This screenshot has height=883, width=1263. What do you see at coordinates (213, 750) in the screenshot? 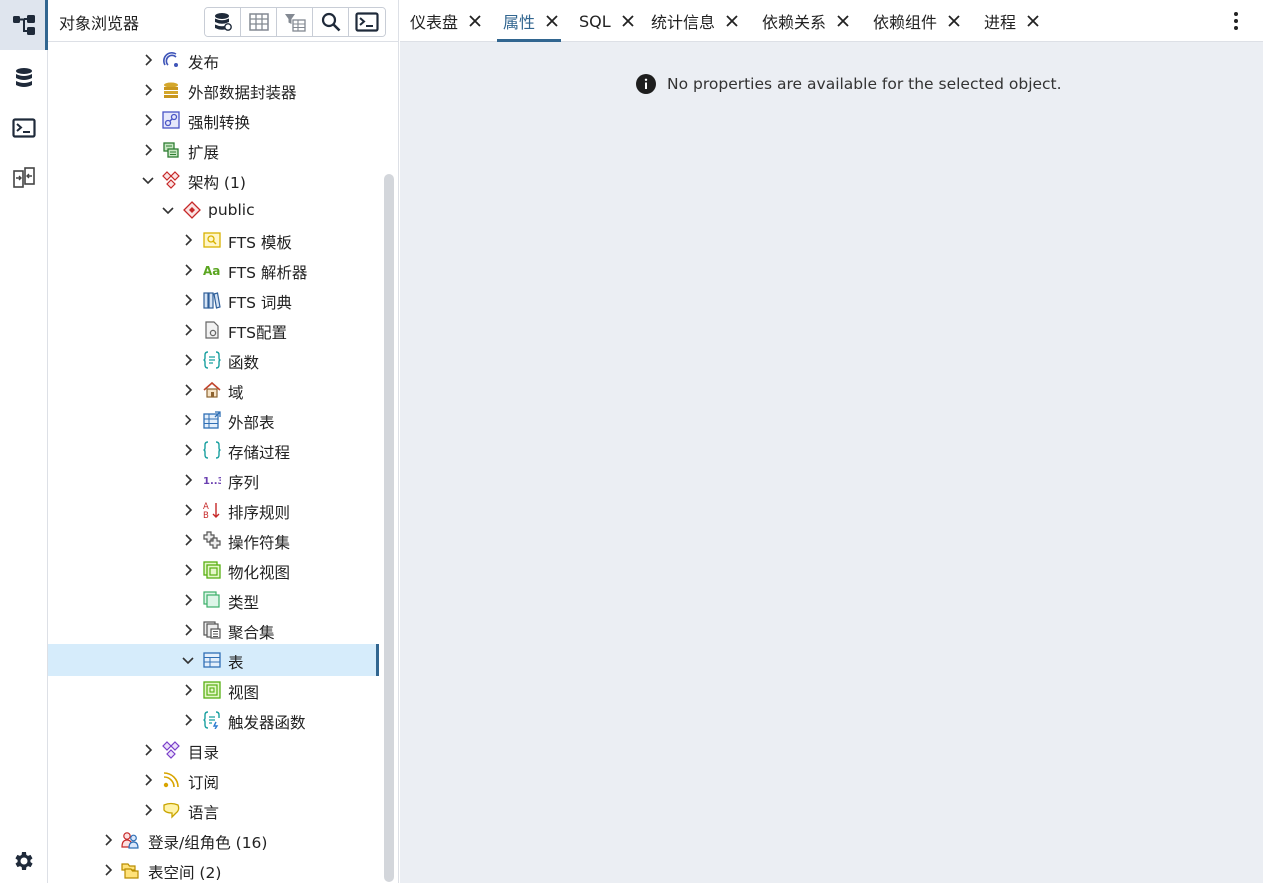
I see `tree-node-catalogs: 目录` at bounding box center [213, 750].